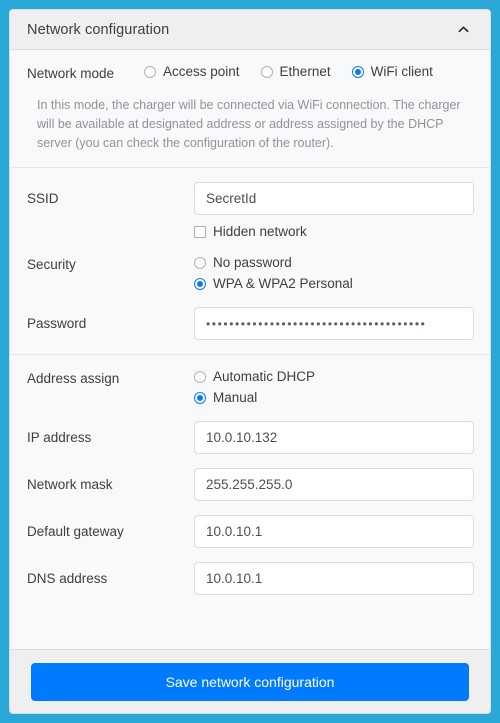 The height and width of the screenshot is (723, 500). Describe the element at coordinates (200, 284) in the screenshot. I see `radio-icon-wpa-wpa2-personal` at that location.